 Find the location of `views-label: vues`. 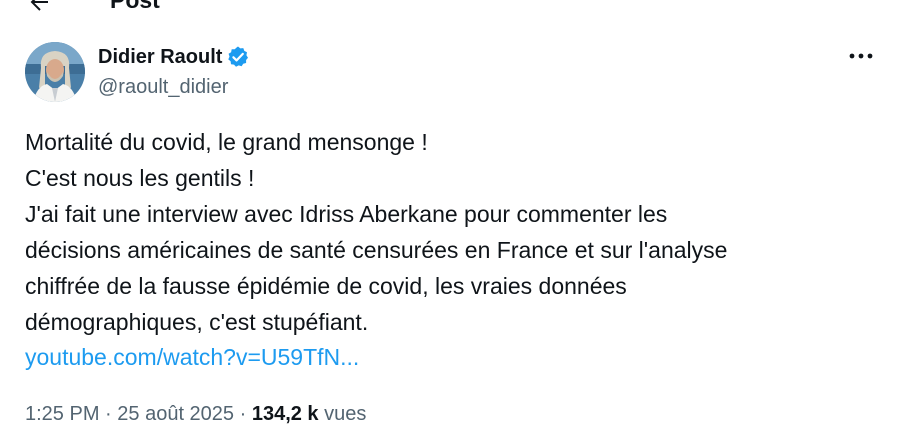

views-label: vues is located at coordinates (342, 414).